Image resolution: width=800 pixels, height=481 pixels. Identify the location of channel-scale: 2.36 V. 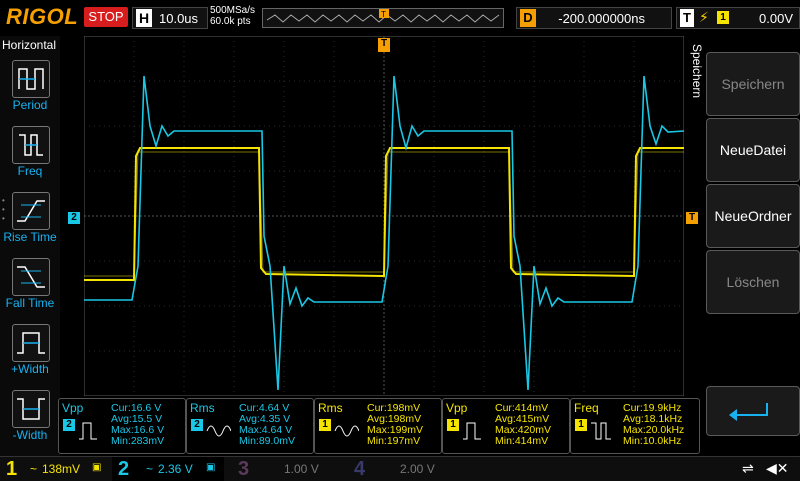
(175, 469).